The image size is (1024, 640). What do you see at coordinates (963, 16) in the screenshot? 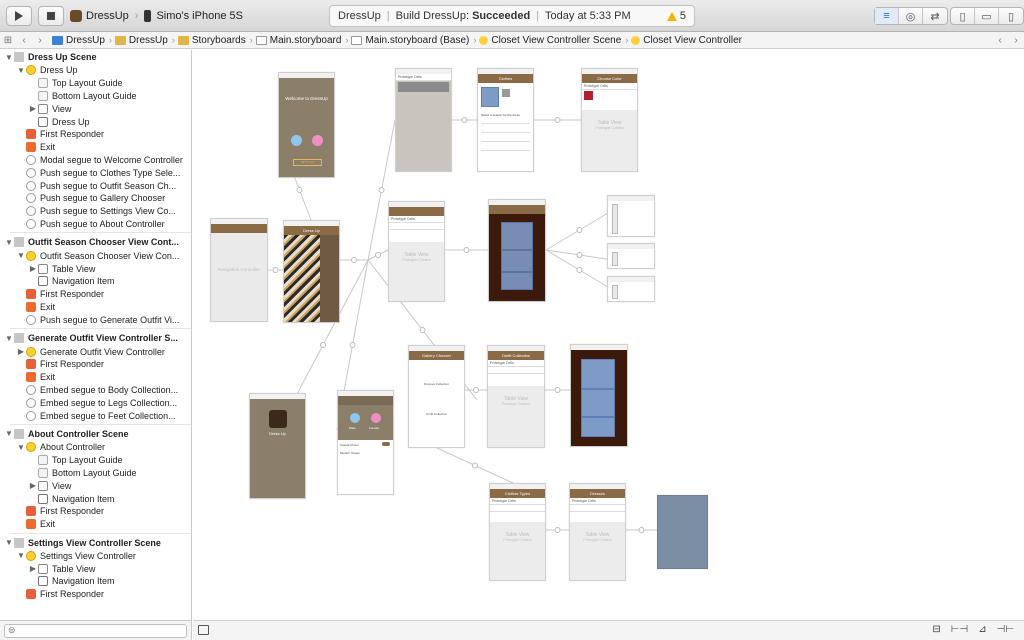
I see `navigator-toggle-icon: ▯` at bounding box center [963, 16].